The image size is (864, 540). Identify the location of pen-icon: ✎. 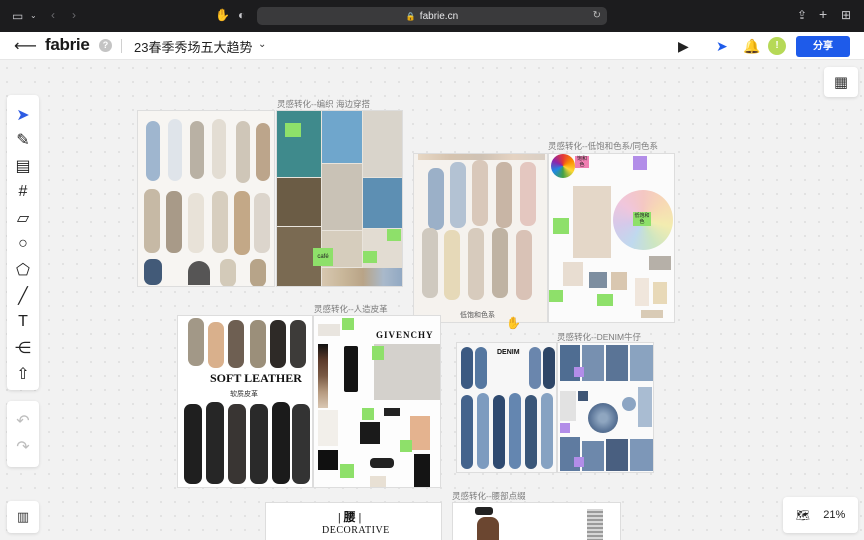
(23, 140).